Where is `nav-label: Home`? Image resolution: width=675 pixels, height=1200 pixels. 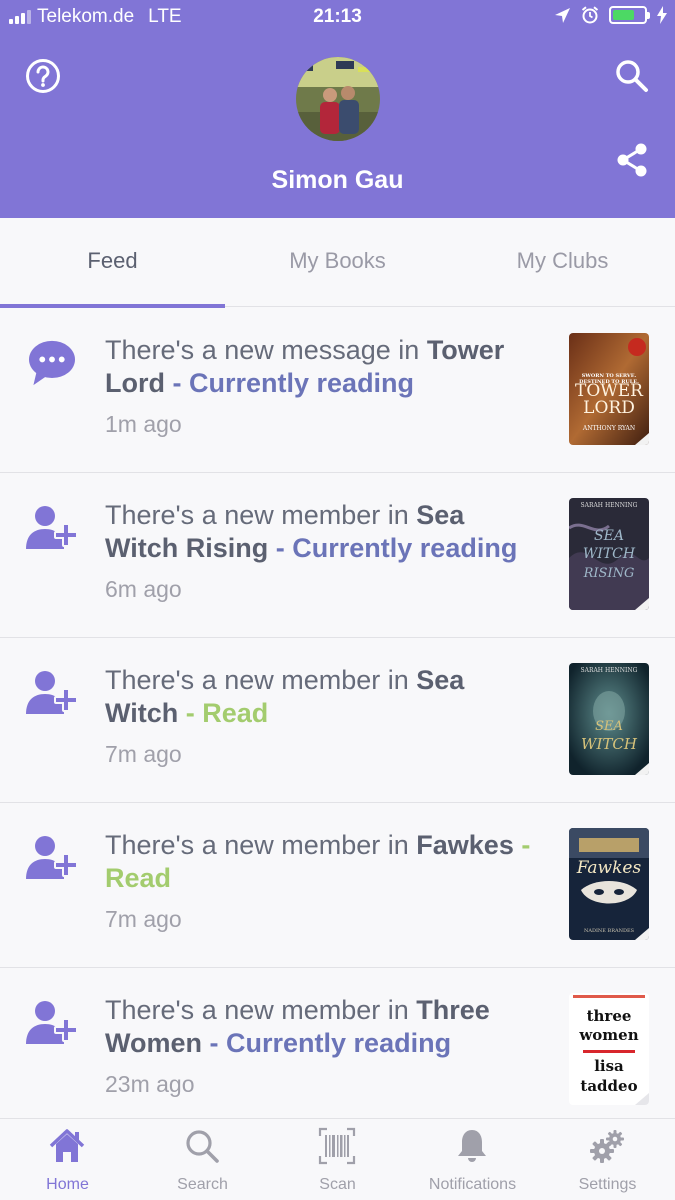
nav-label: Home is located at coordinates (67, 1184).